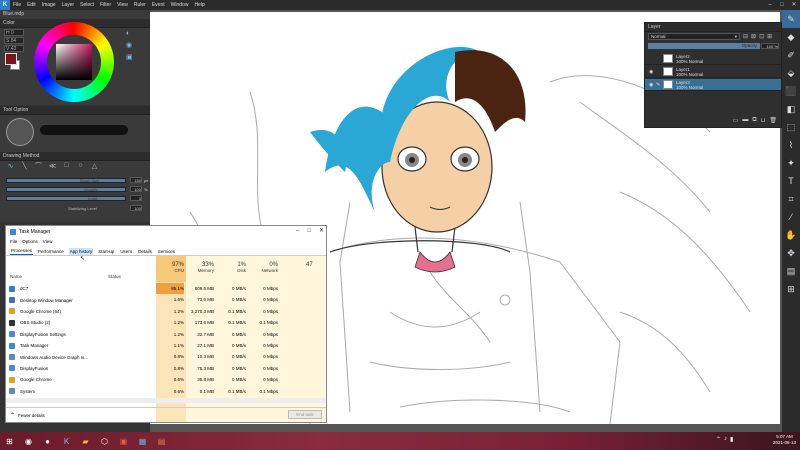 This screenshot has width=800, height=450. Describe the element at coordinates (166, 400) in the screenshot. I see `horizontal-scrollbar` at that location.